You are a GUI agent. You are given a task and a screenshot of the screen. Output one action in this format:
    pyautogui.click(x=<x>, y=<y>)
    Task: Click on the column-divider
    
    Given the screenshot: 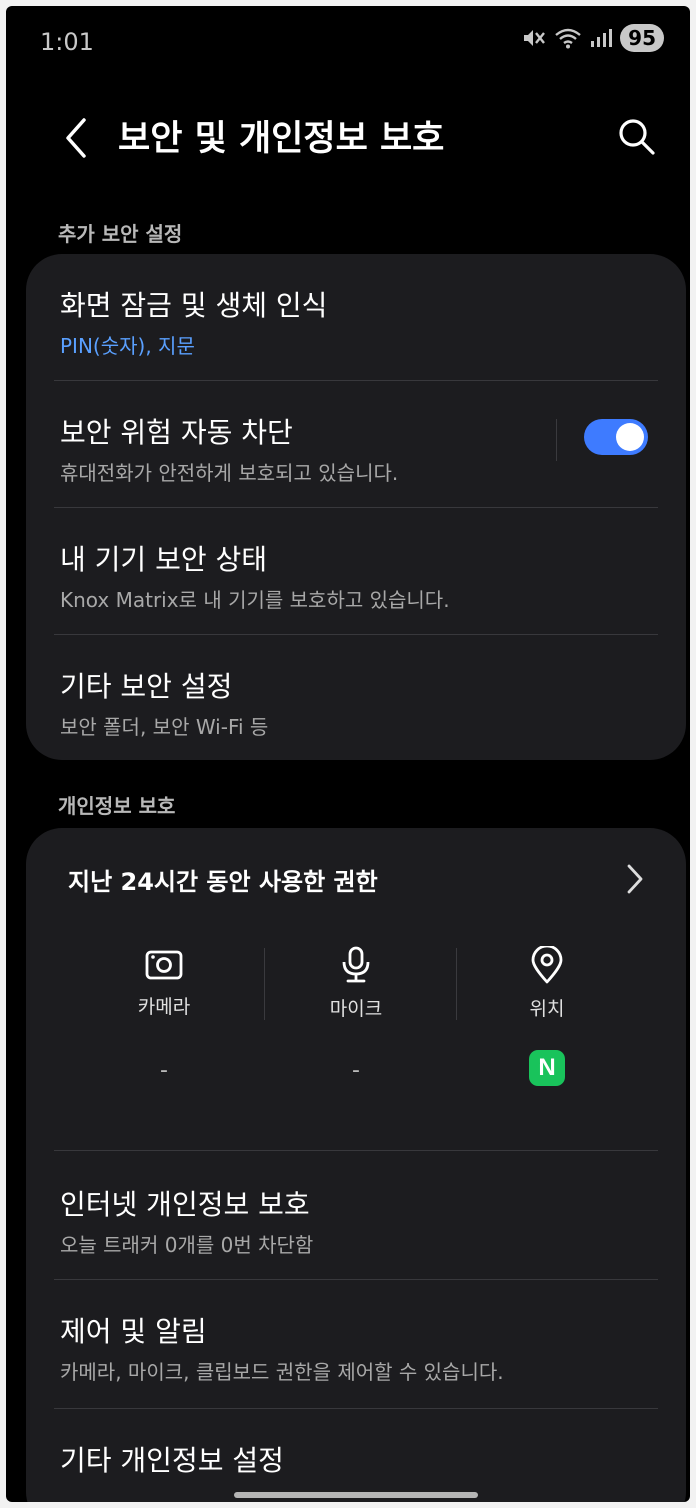 What is the action you would take?
    pyautogui.click(x=264, y=984)
    